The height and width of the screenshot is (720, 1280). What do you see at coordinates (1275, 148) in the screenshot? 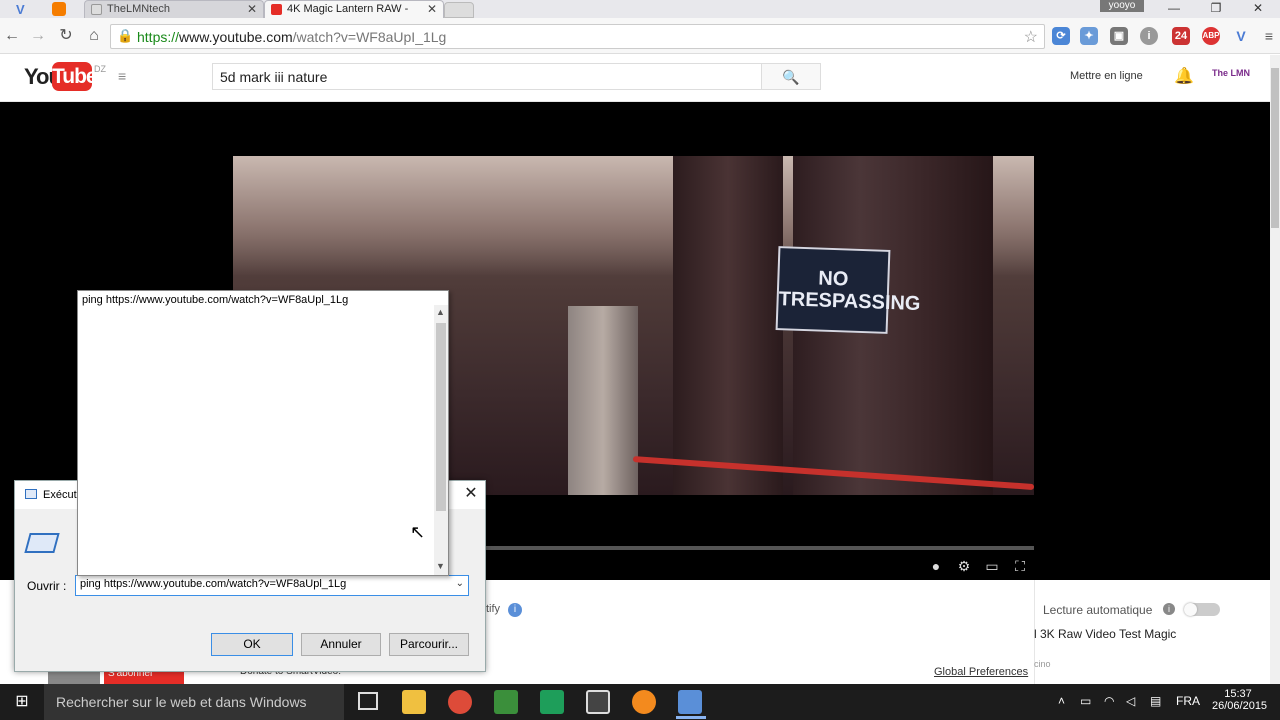
I see `page-scrollbar-thumb` at bounding box center [1275, 148].